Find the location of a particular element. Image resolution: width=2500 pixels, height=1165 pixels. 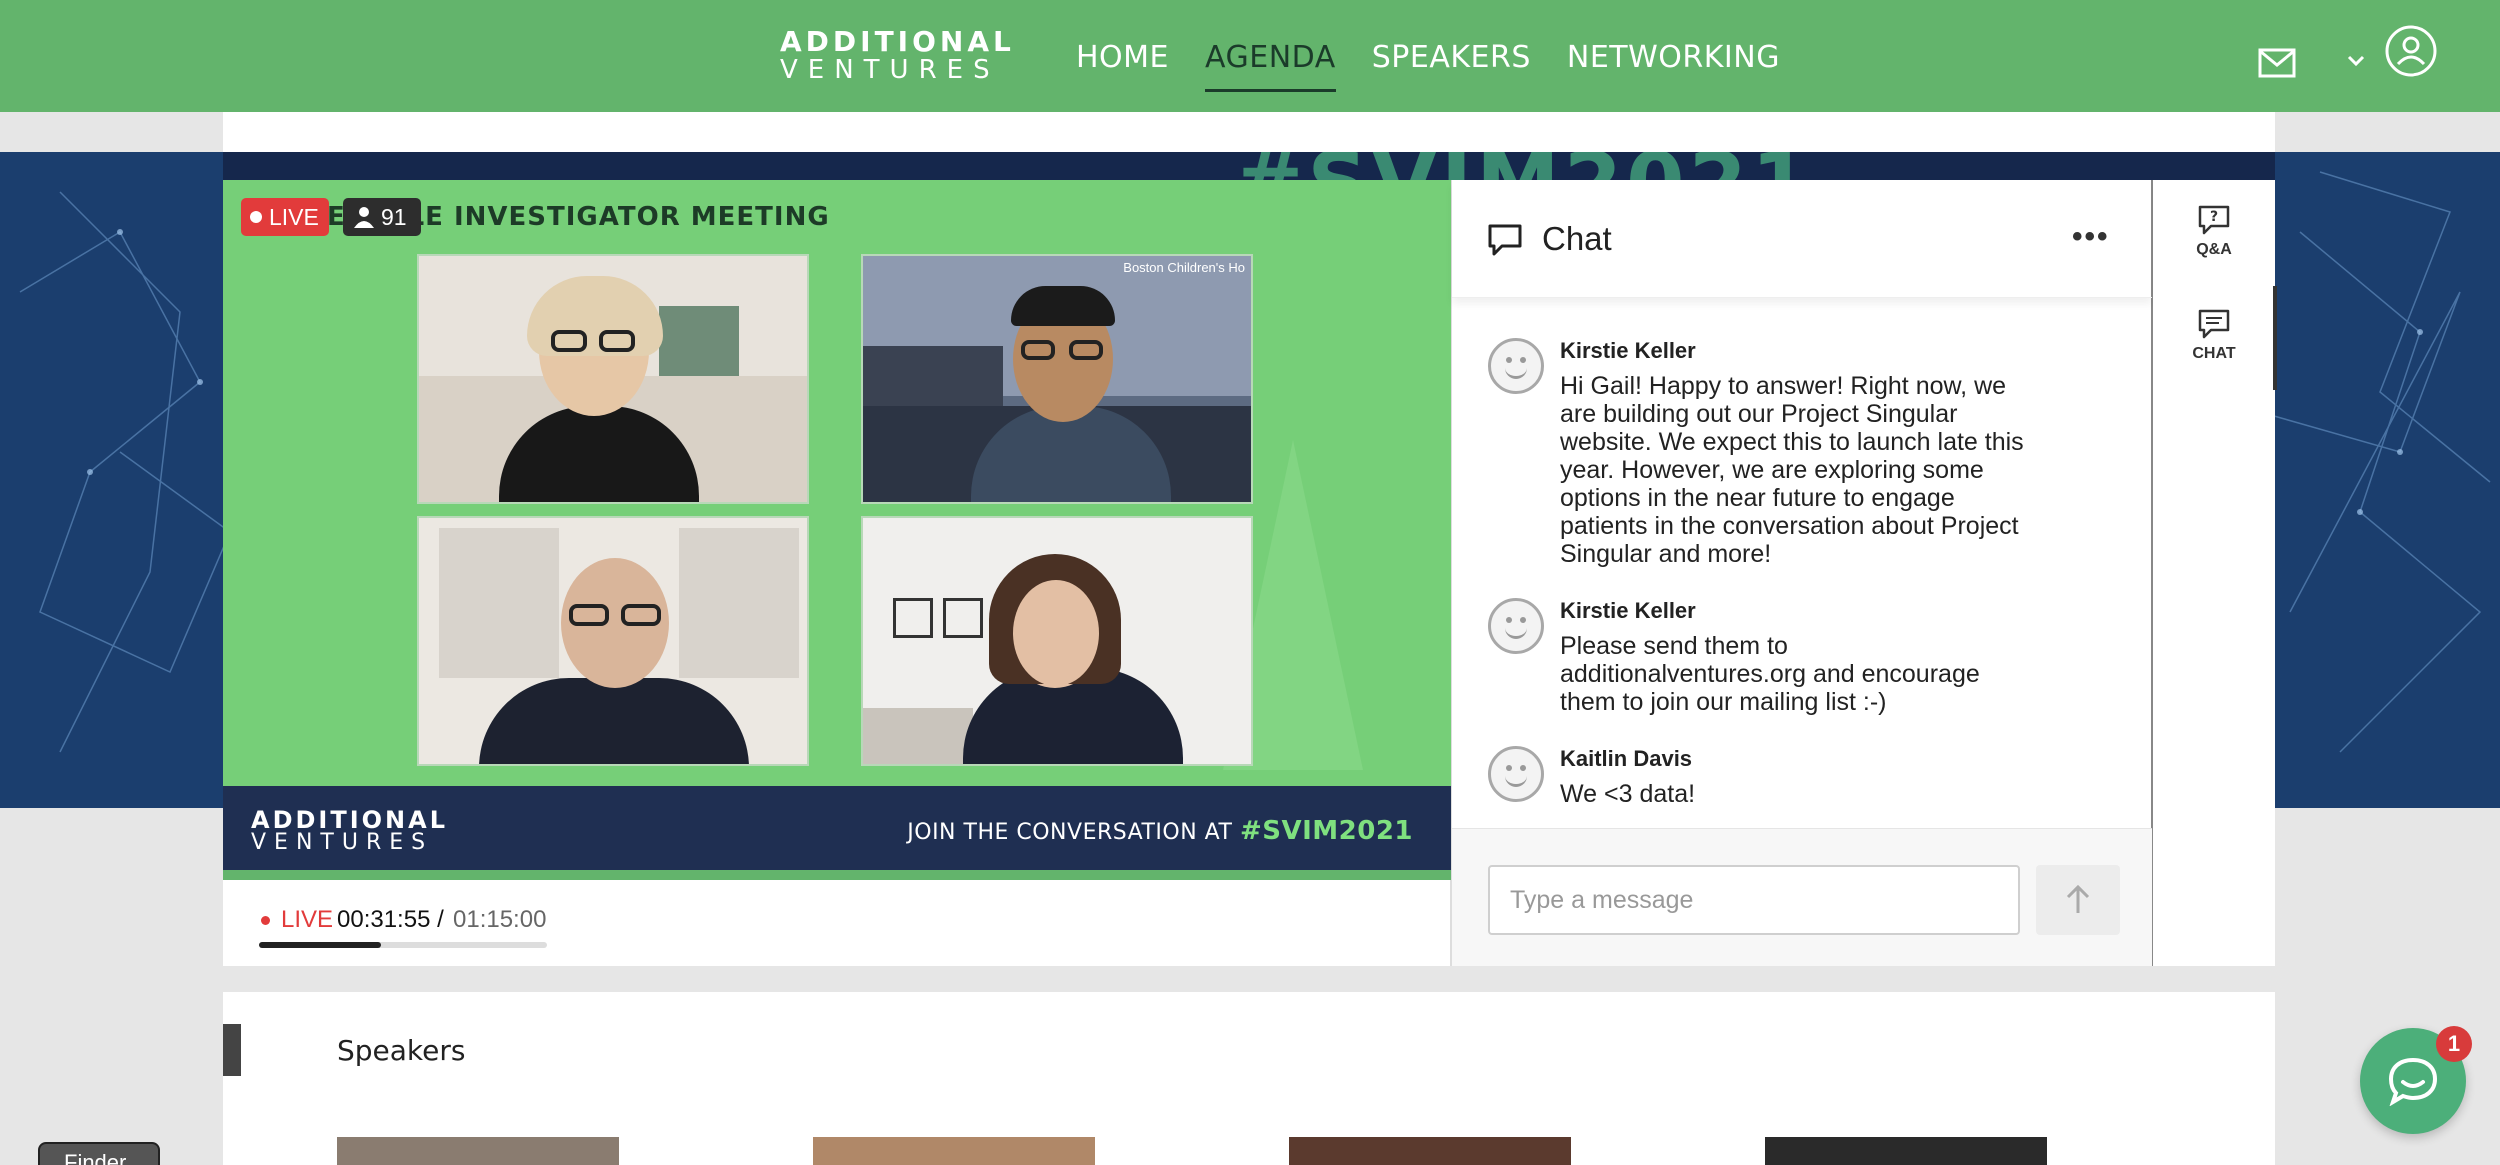

chat-bubble-icon is located at coordinates (1505, 240).